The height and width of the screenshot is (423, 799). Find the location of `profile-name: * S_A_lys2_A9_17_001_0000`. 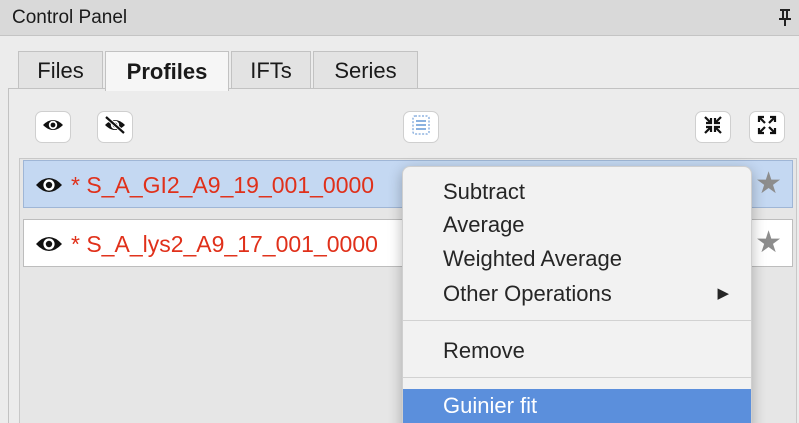

profile-name: * S_A_lys2_A9_17_001_0000 is located at coordinates (224, 244).